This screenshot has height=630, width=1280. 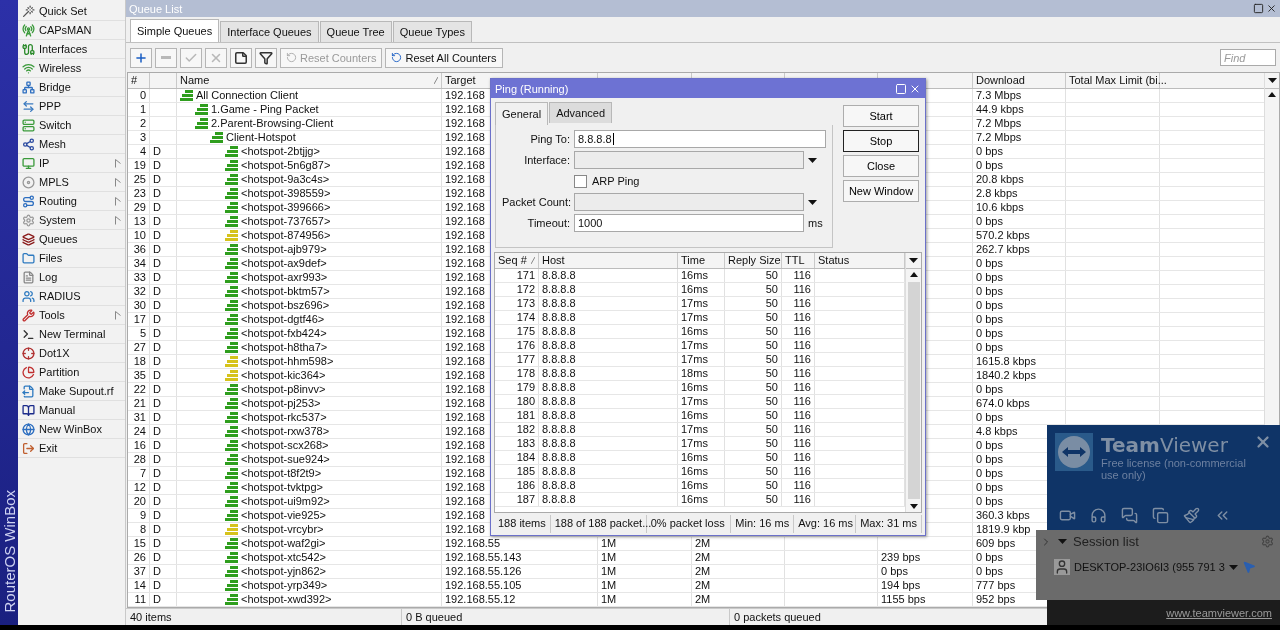 I want to click on menu-item: New WinBox, so click(x=71, y=429).